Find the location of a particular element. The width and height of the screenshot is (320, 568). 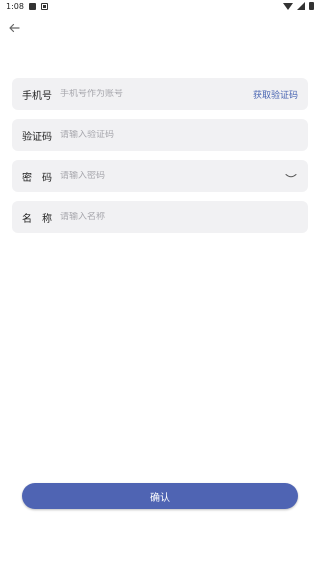

name-label: 名 称 is located at coordinates (37, 219).